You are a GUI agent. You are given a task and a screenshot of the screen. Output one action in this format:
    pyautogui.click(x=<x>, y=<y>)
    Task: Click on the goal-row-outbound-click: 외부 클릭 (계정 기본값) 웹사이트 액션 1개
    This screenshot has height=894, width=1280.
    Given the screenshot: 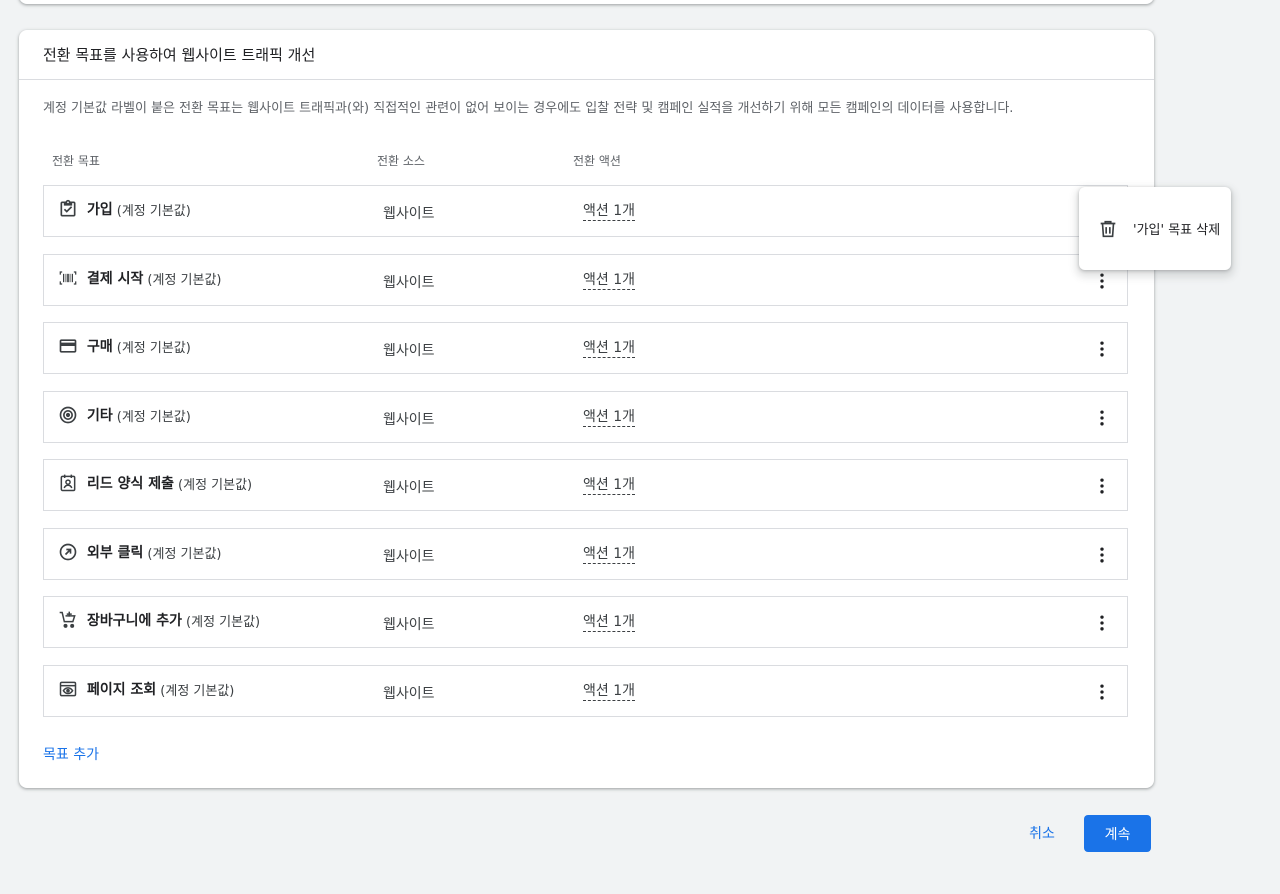 What is the action you would take?
    pyautogui.click(x=585, y=554)
    